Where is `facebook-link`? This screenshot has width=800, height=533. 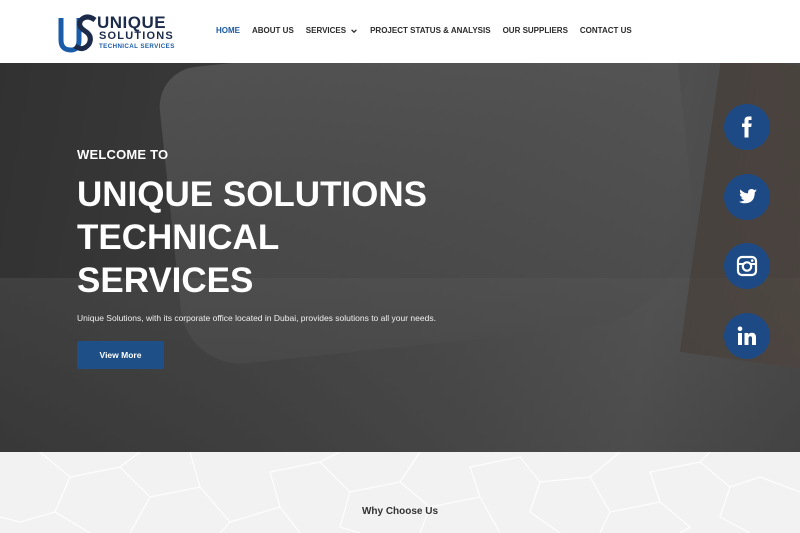 facebook-link is located at coordinates (747, 127).